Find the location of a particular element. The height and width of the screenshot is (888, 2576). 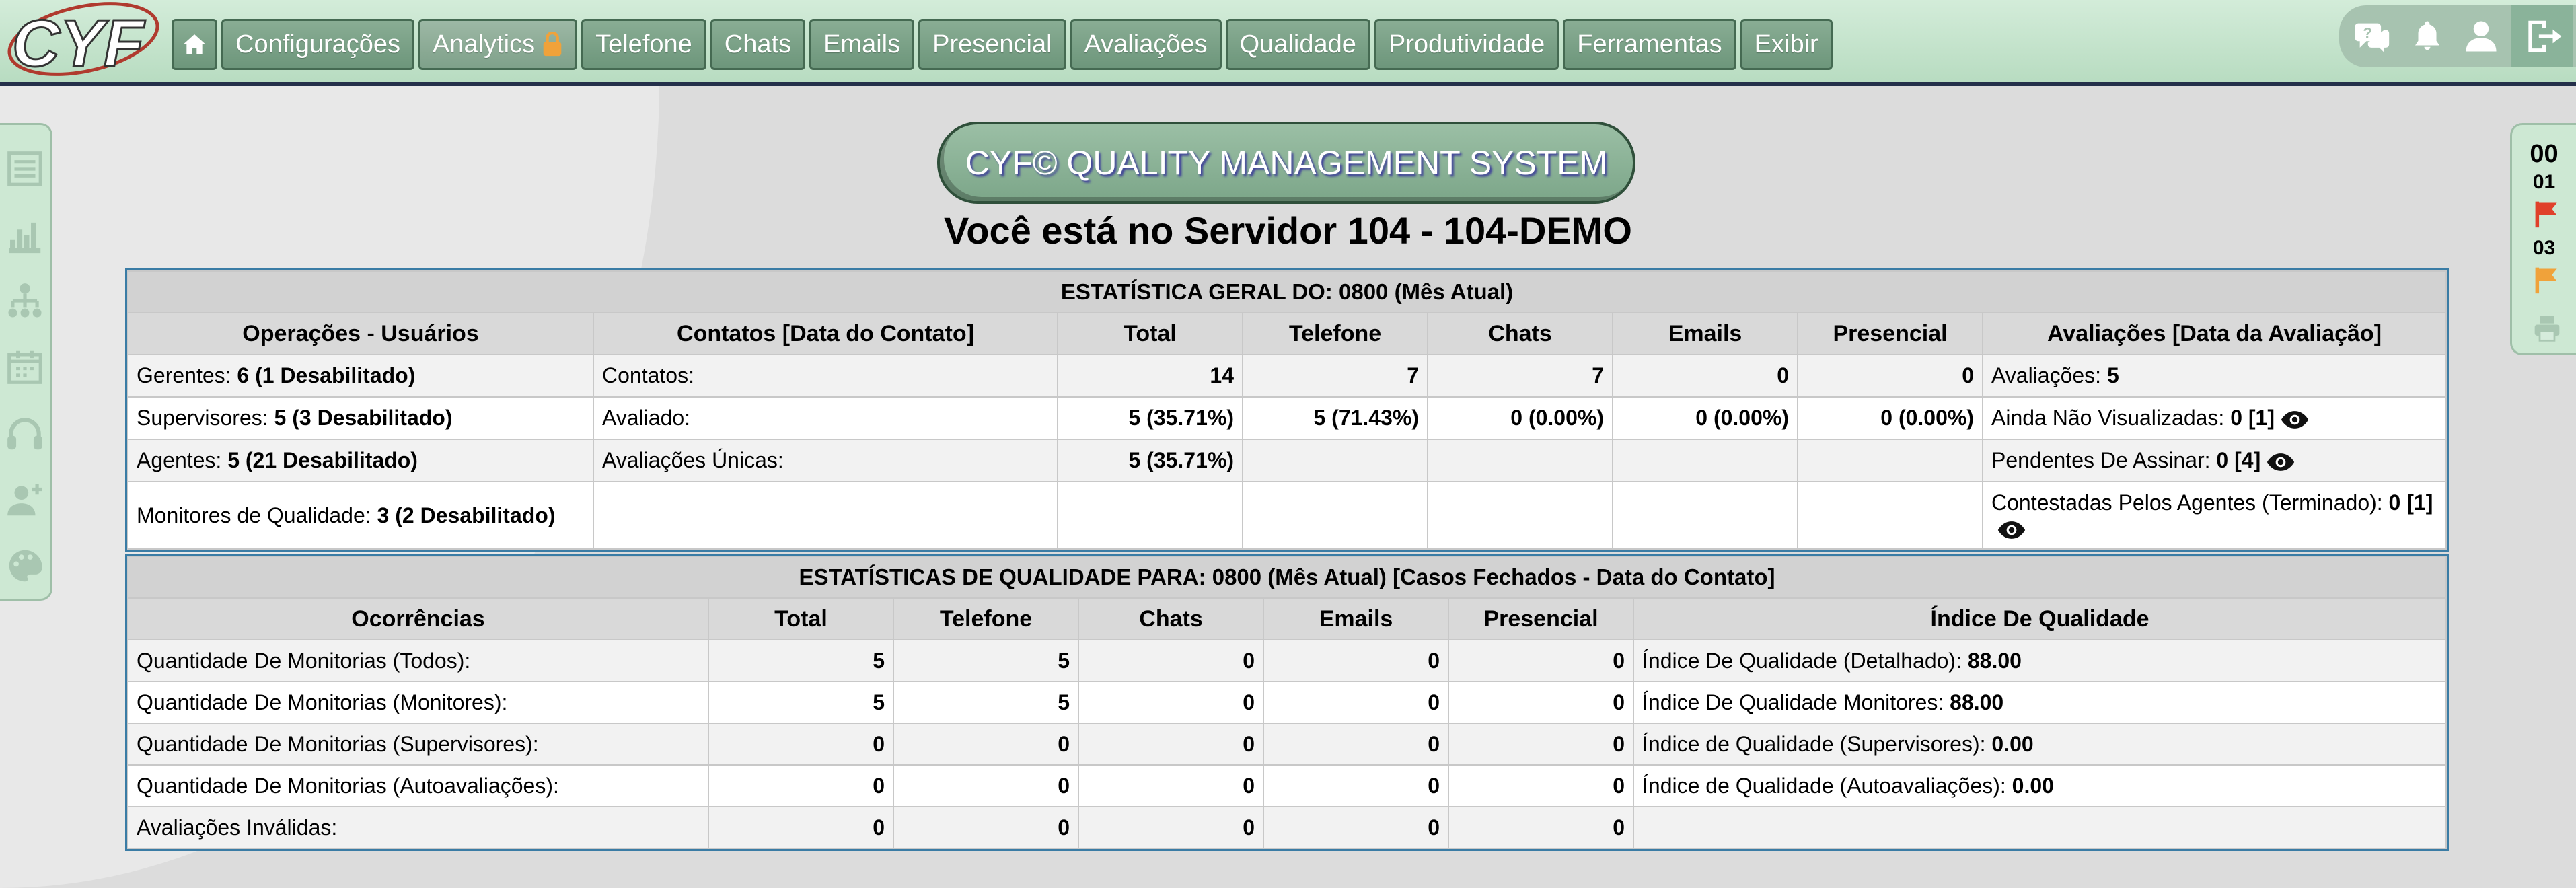

home-button is located at coordinates (194, 44).